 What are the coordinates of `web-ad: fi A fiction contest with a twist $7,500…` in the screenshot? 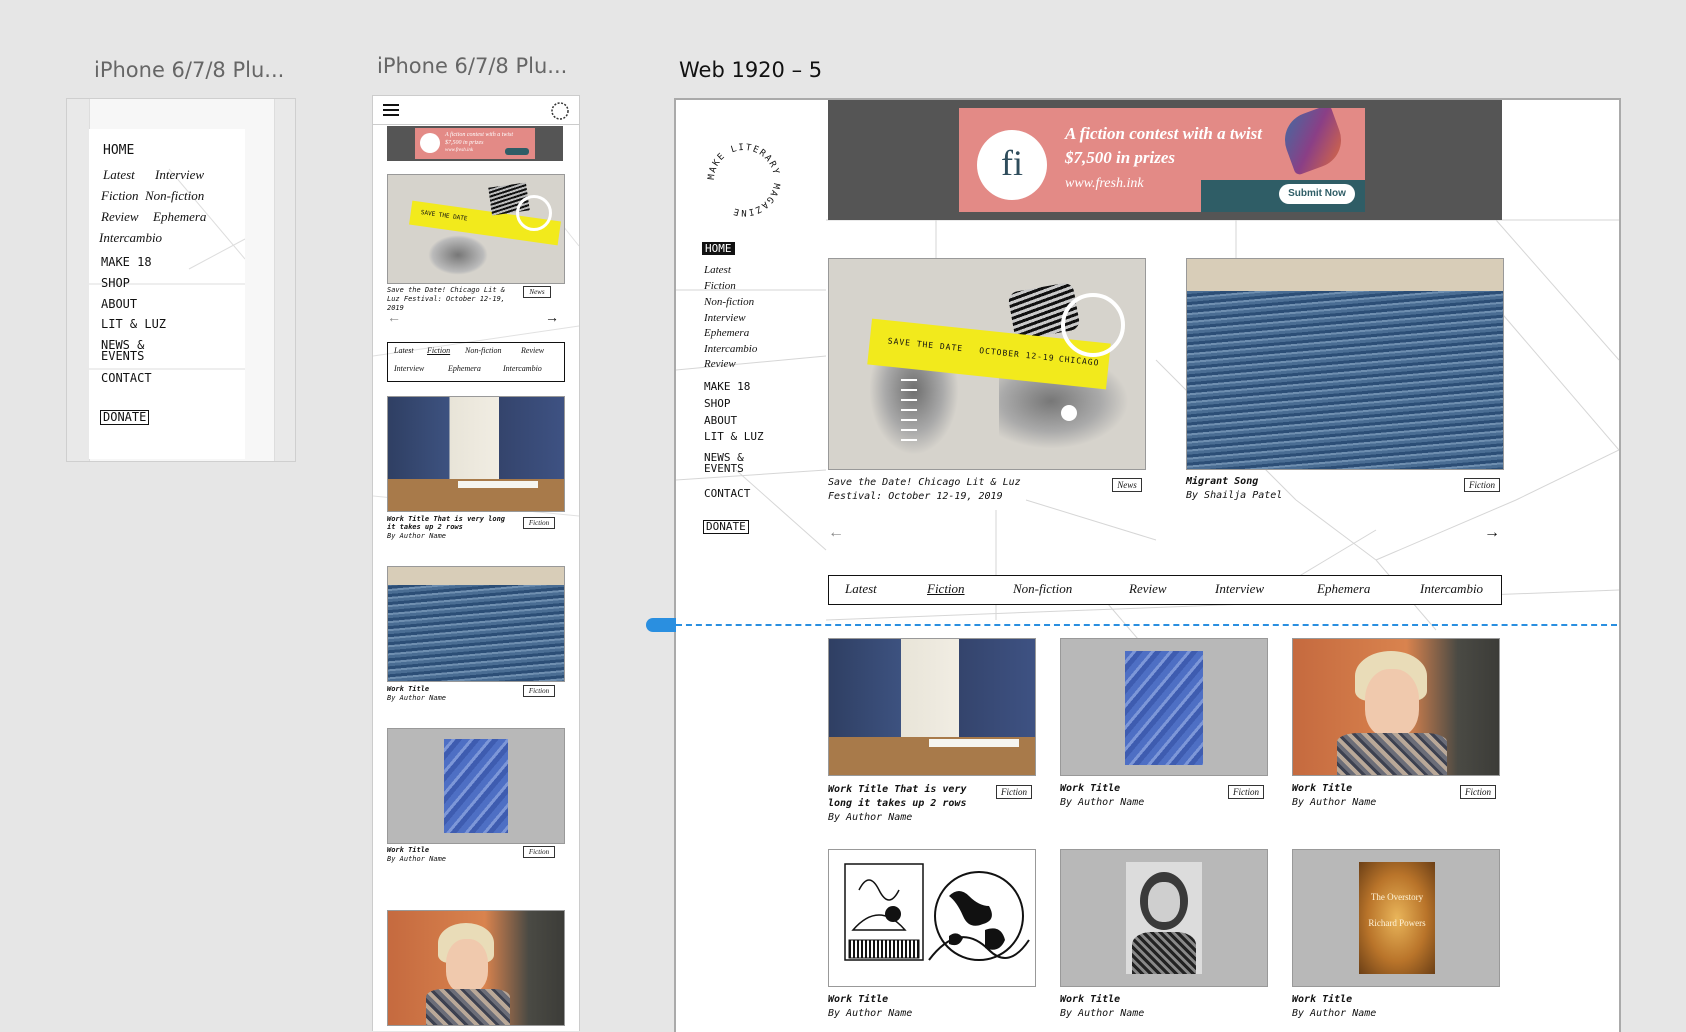 It's located at (1165, 160).